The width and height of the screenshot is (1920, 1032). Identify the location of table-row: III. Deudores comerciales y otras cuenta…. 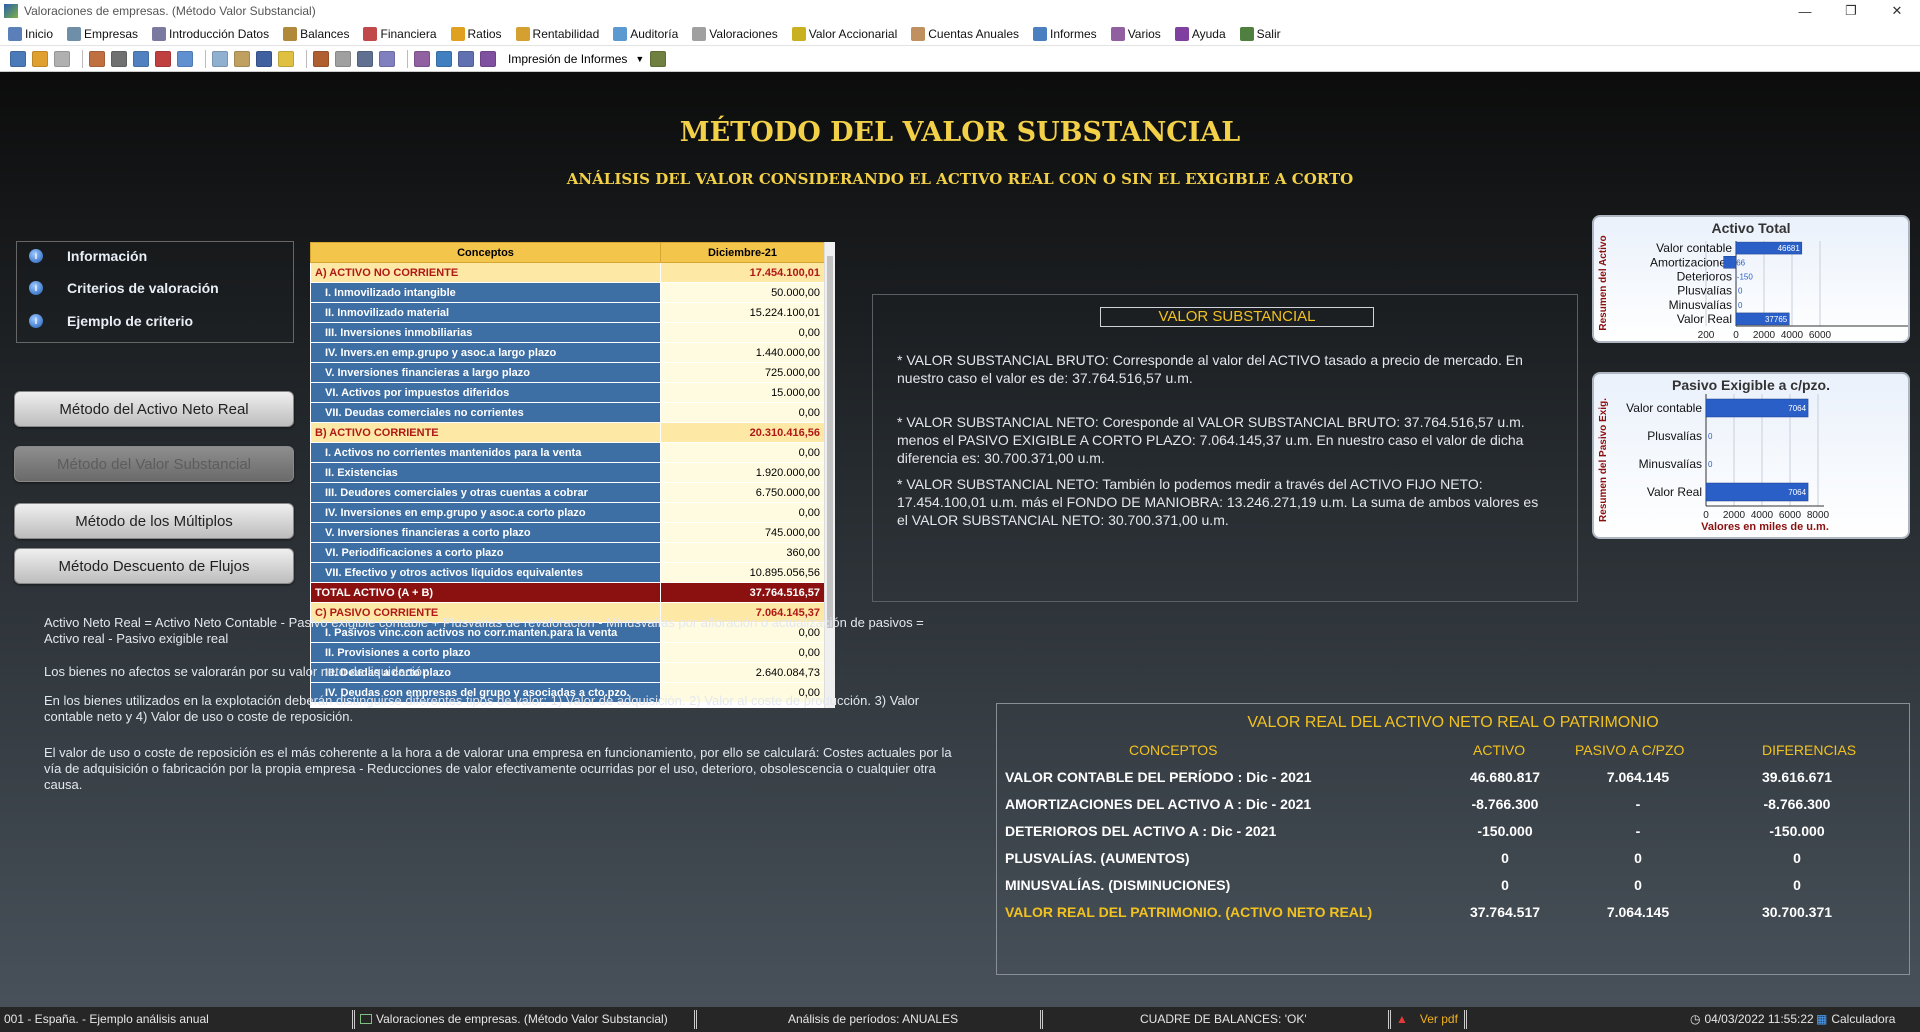
(567, 492).